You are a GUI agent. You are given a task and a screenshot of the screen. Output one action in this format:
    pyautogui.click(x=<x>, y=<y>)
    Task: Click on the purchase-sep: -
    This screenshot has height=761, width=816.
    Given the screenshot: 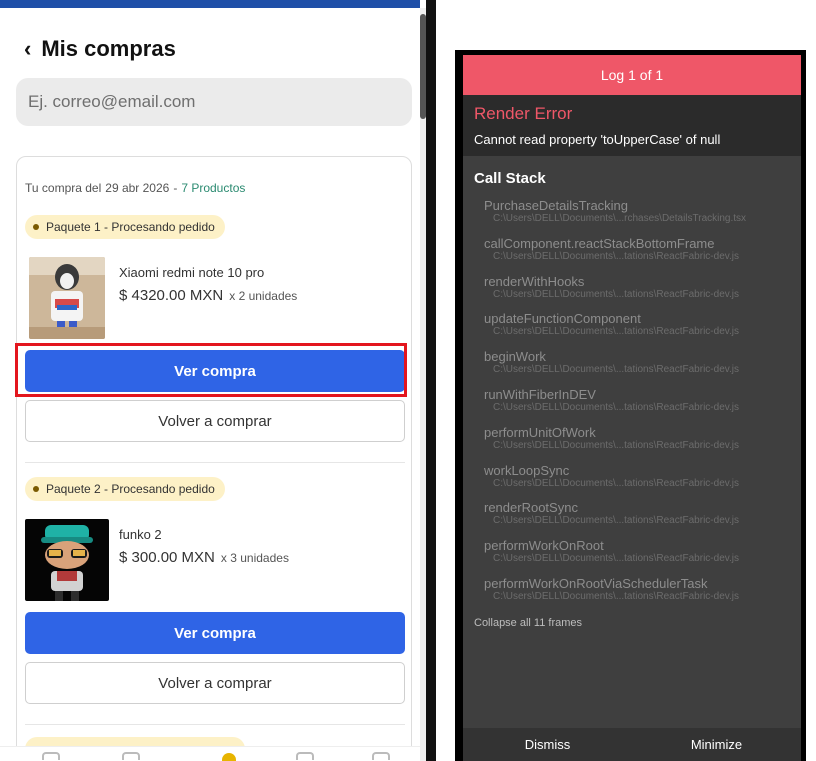 What is the action you would take?
    pyautogui.click(x=175, y=188)
    